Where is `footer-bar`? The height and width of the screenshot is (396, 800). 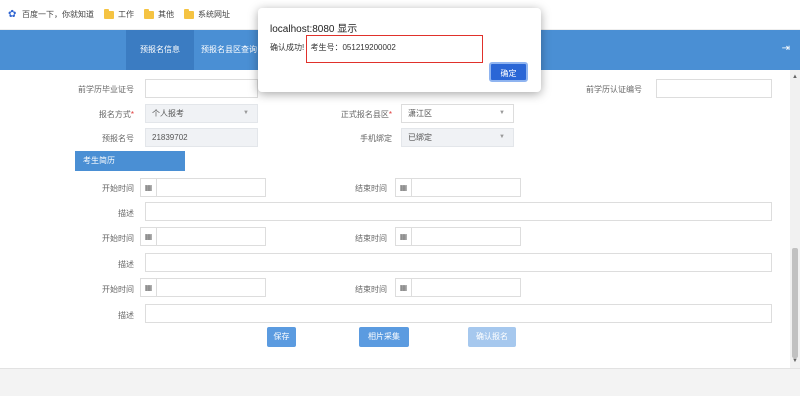 footer-bar is located at coordinates (400, 382).